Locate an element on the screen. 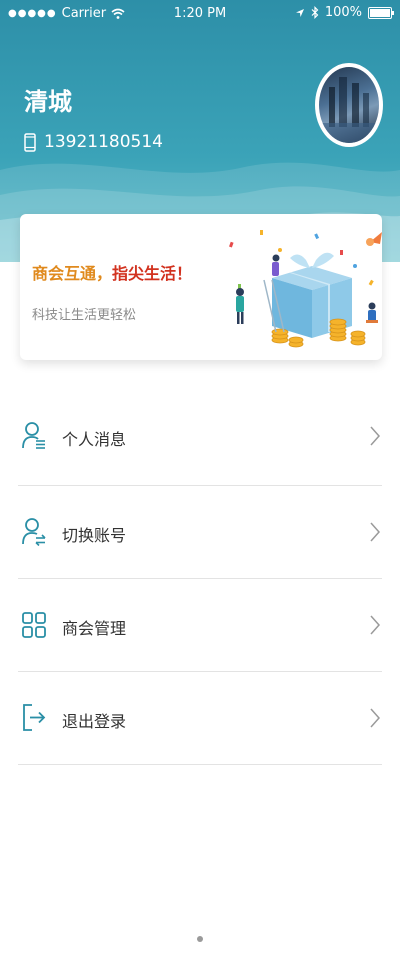 This screenshot has height=961, width=400. status-bar: ●●●●● Carrier 1:20 PM 100% is located at coordinates (200, 15).